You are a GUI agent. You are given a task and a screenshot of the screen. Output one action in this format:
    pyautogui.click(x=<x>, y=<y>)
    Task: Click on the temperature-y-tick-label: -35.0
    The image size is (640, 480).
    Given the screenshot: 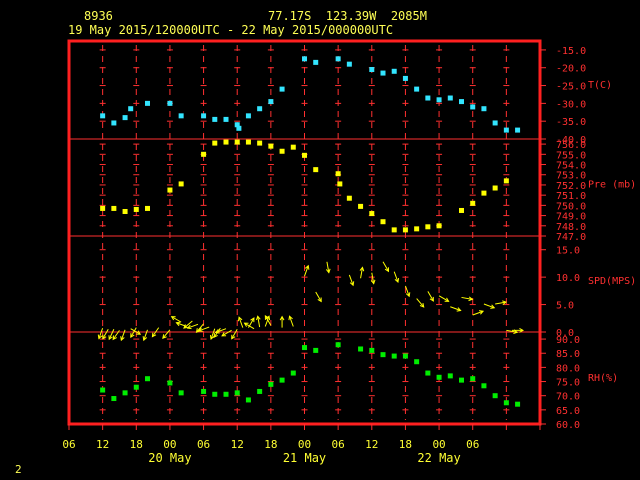 What is the action you would take?
    pyautogui.click(x=571, y=122)
    